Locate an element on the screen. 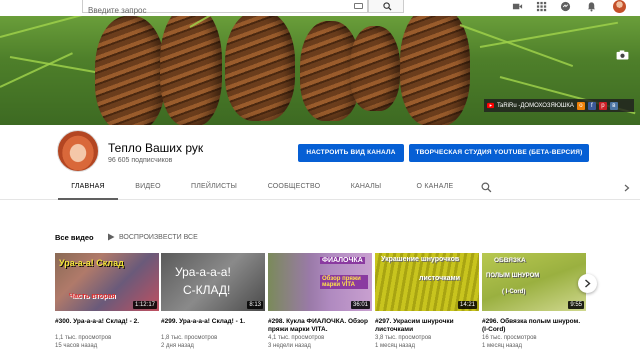 Image resolution: width=640 pixels, height=360 pixels. youtube-studio-button: ТВОРЧЕСКАЯ СТУДИЯ YOUTUBE (БЕТА-ВЕРСИЯ) is located at coordinates (499, 153).